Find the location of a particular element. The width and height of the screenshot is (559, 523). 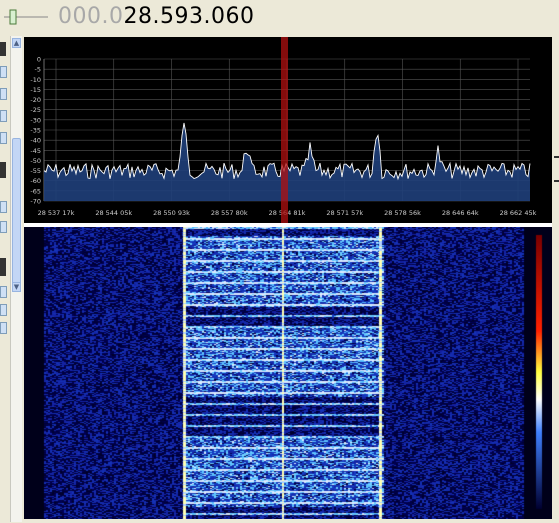

right-edge-strip is located at coordinates (555, 279).